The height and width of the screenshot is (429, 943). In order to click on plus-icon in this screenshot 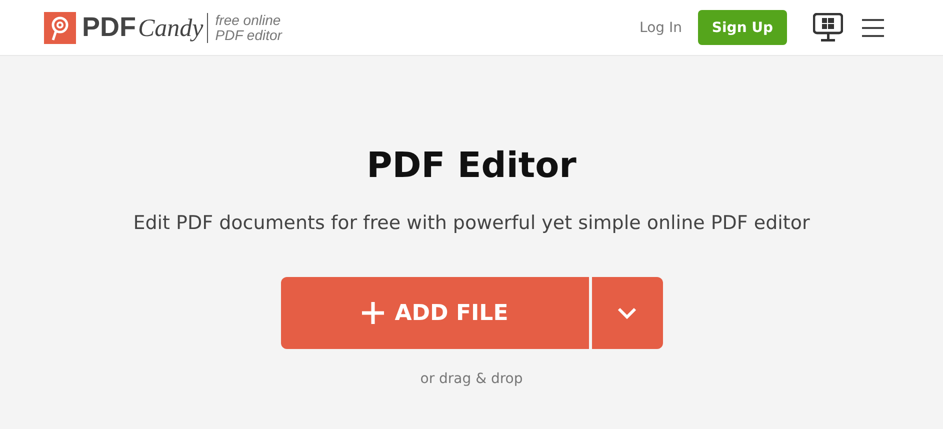, I will do `click(372, 313)`.